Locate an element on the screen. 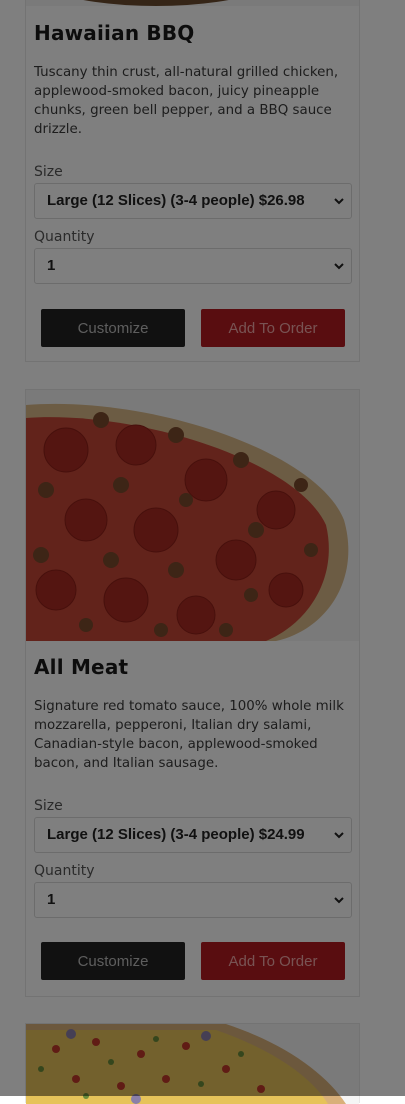  size-select: Large (12 Slices) (3-4 people) $26.98 is located at coordinates (193, 201).